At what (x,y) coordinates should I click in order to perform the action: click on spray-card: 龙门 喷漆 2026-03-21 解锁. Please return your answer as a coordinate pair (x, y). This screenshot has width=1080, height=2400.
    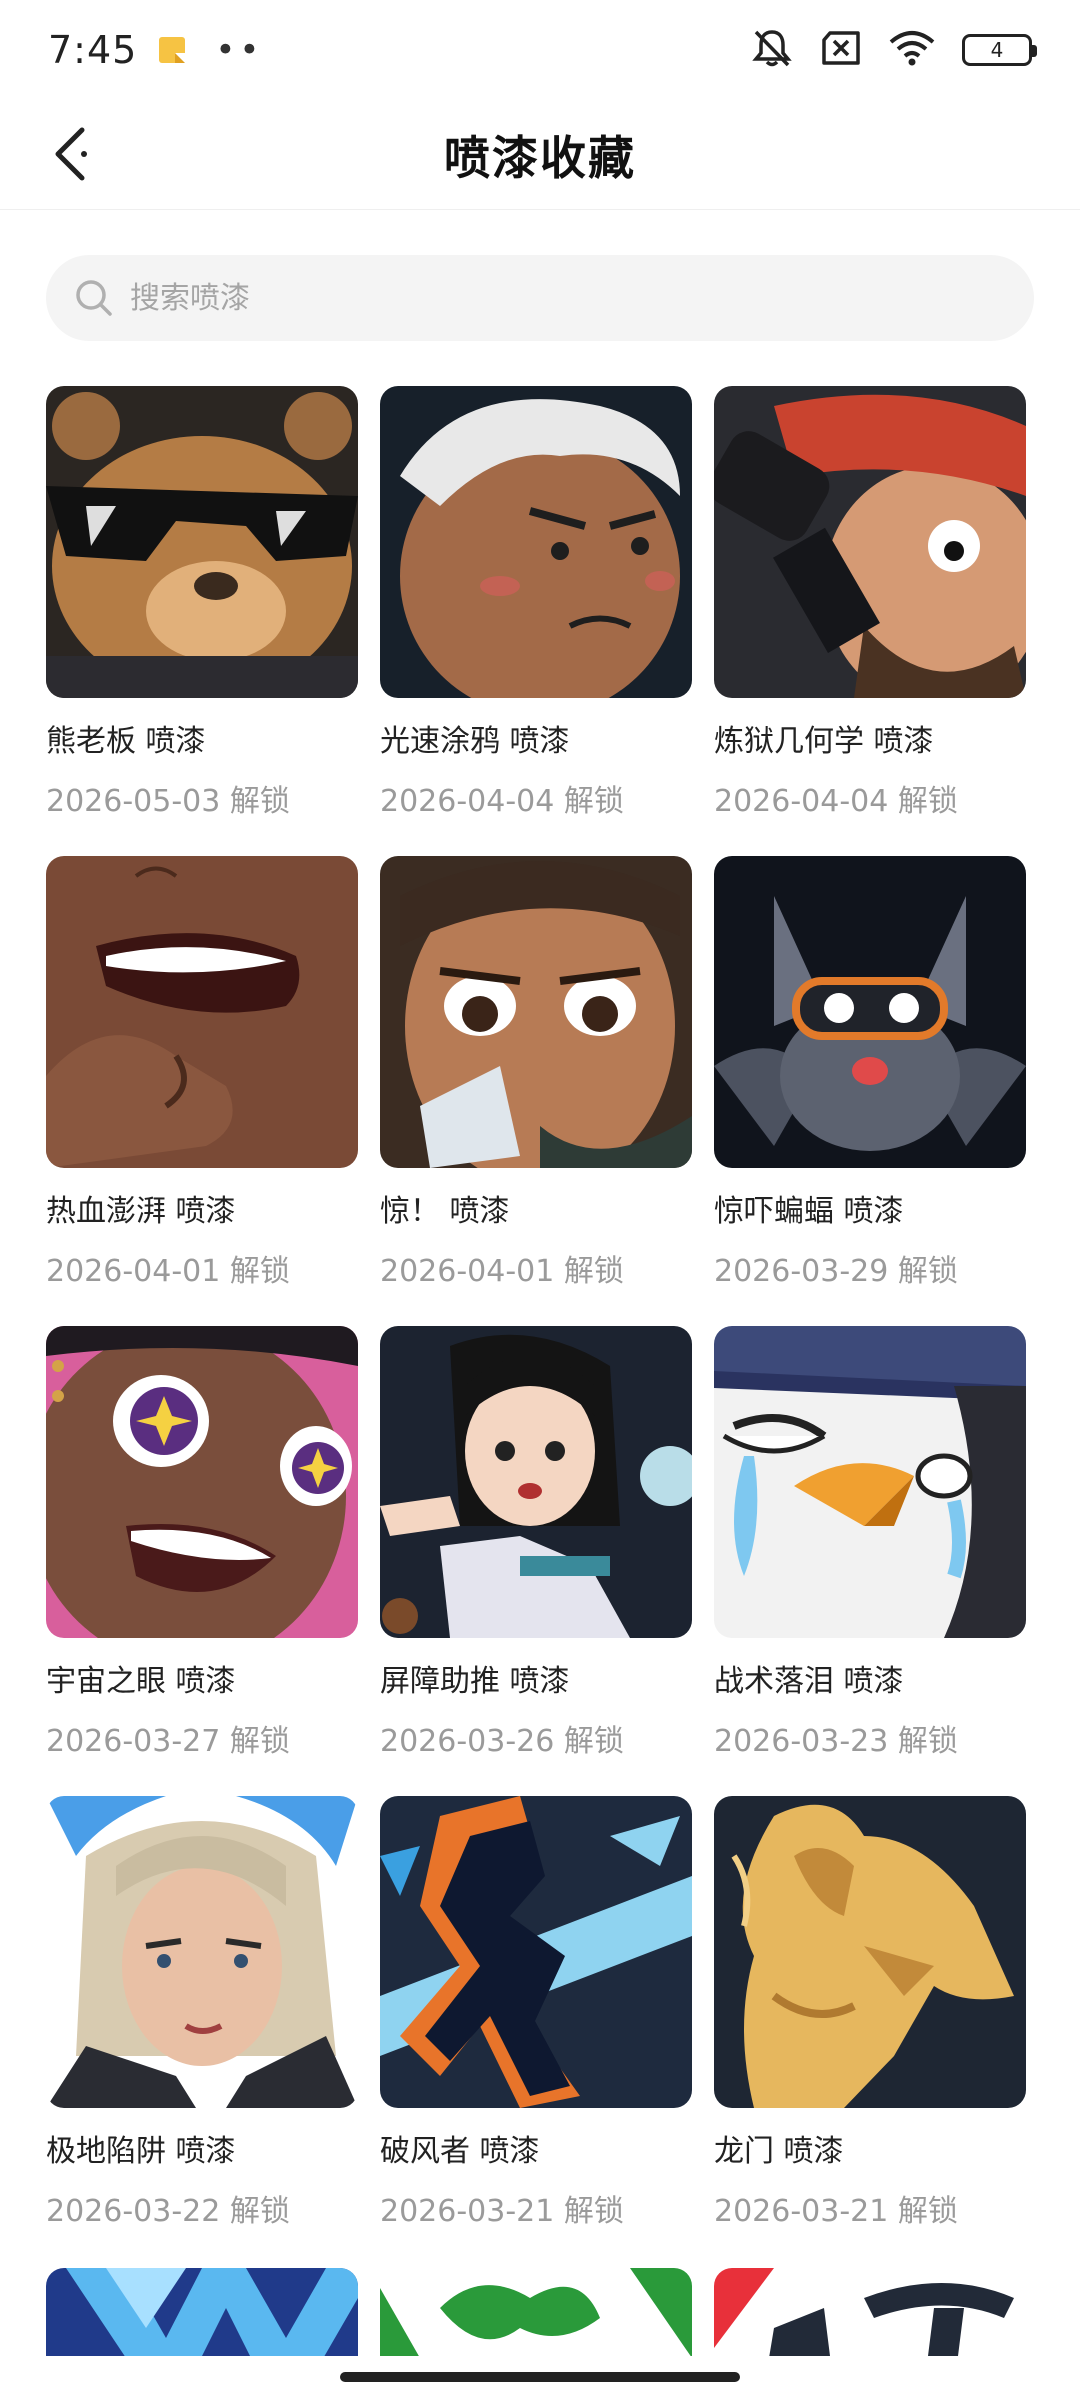
    Looking at the image, I should click on (870, 2014).